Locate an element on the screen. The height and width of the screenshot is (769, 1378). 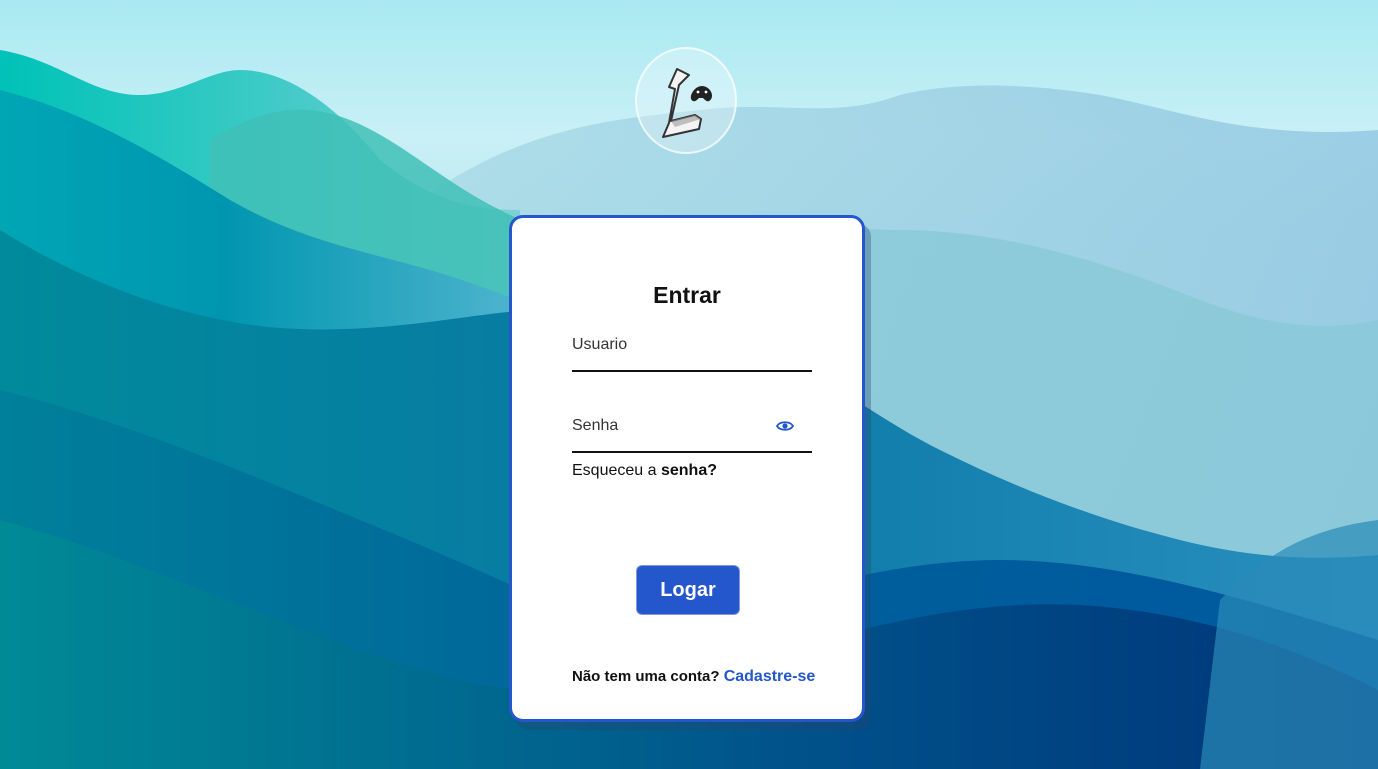
eye-icon is located at coordinates (785, 426).